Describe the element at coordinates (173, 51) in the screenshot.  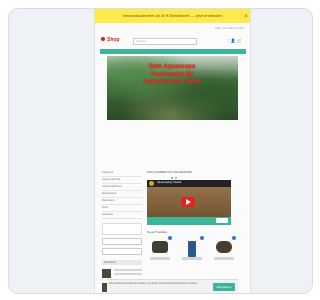
I see `main-navigation-bar` at that location.